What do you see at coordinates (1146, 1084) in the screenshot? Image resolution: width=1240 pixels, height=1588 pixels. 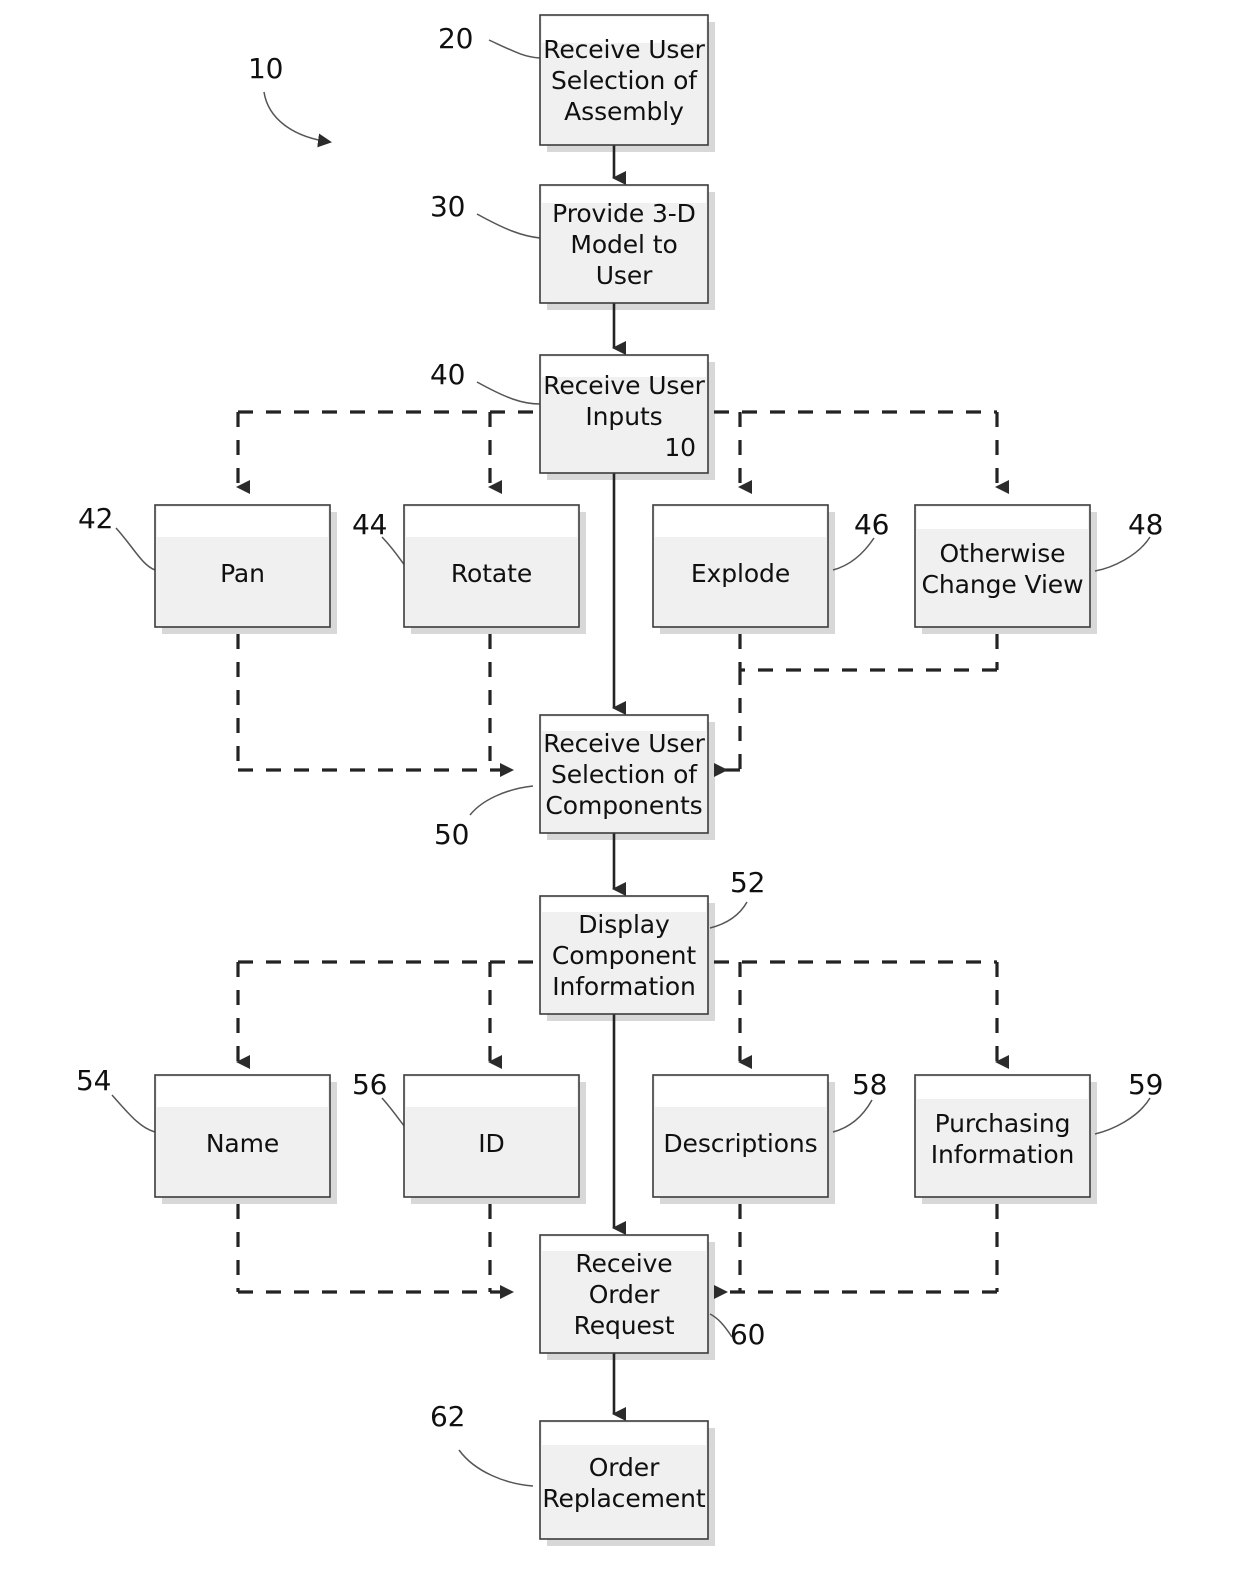 I see `ref-number-59: 59` at bounding box center [1146, 1084].